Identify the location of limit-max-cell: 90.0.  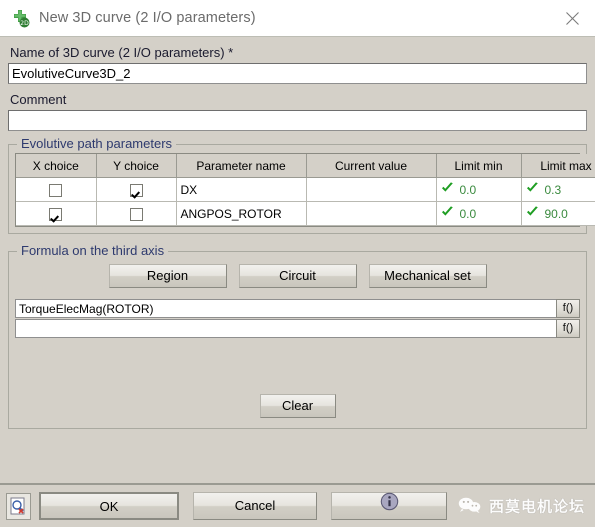
(558, 213).